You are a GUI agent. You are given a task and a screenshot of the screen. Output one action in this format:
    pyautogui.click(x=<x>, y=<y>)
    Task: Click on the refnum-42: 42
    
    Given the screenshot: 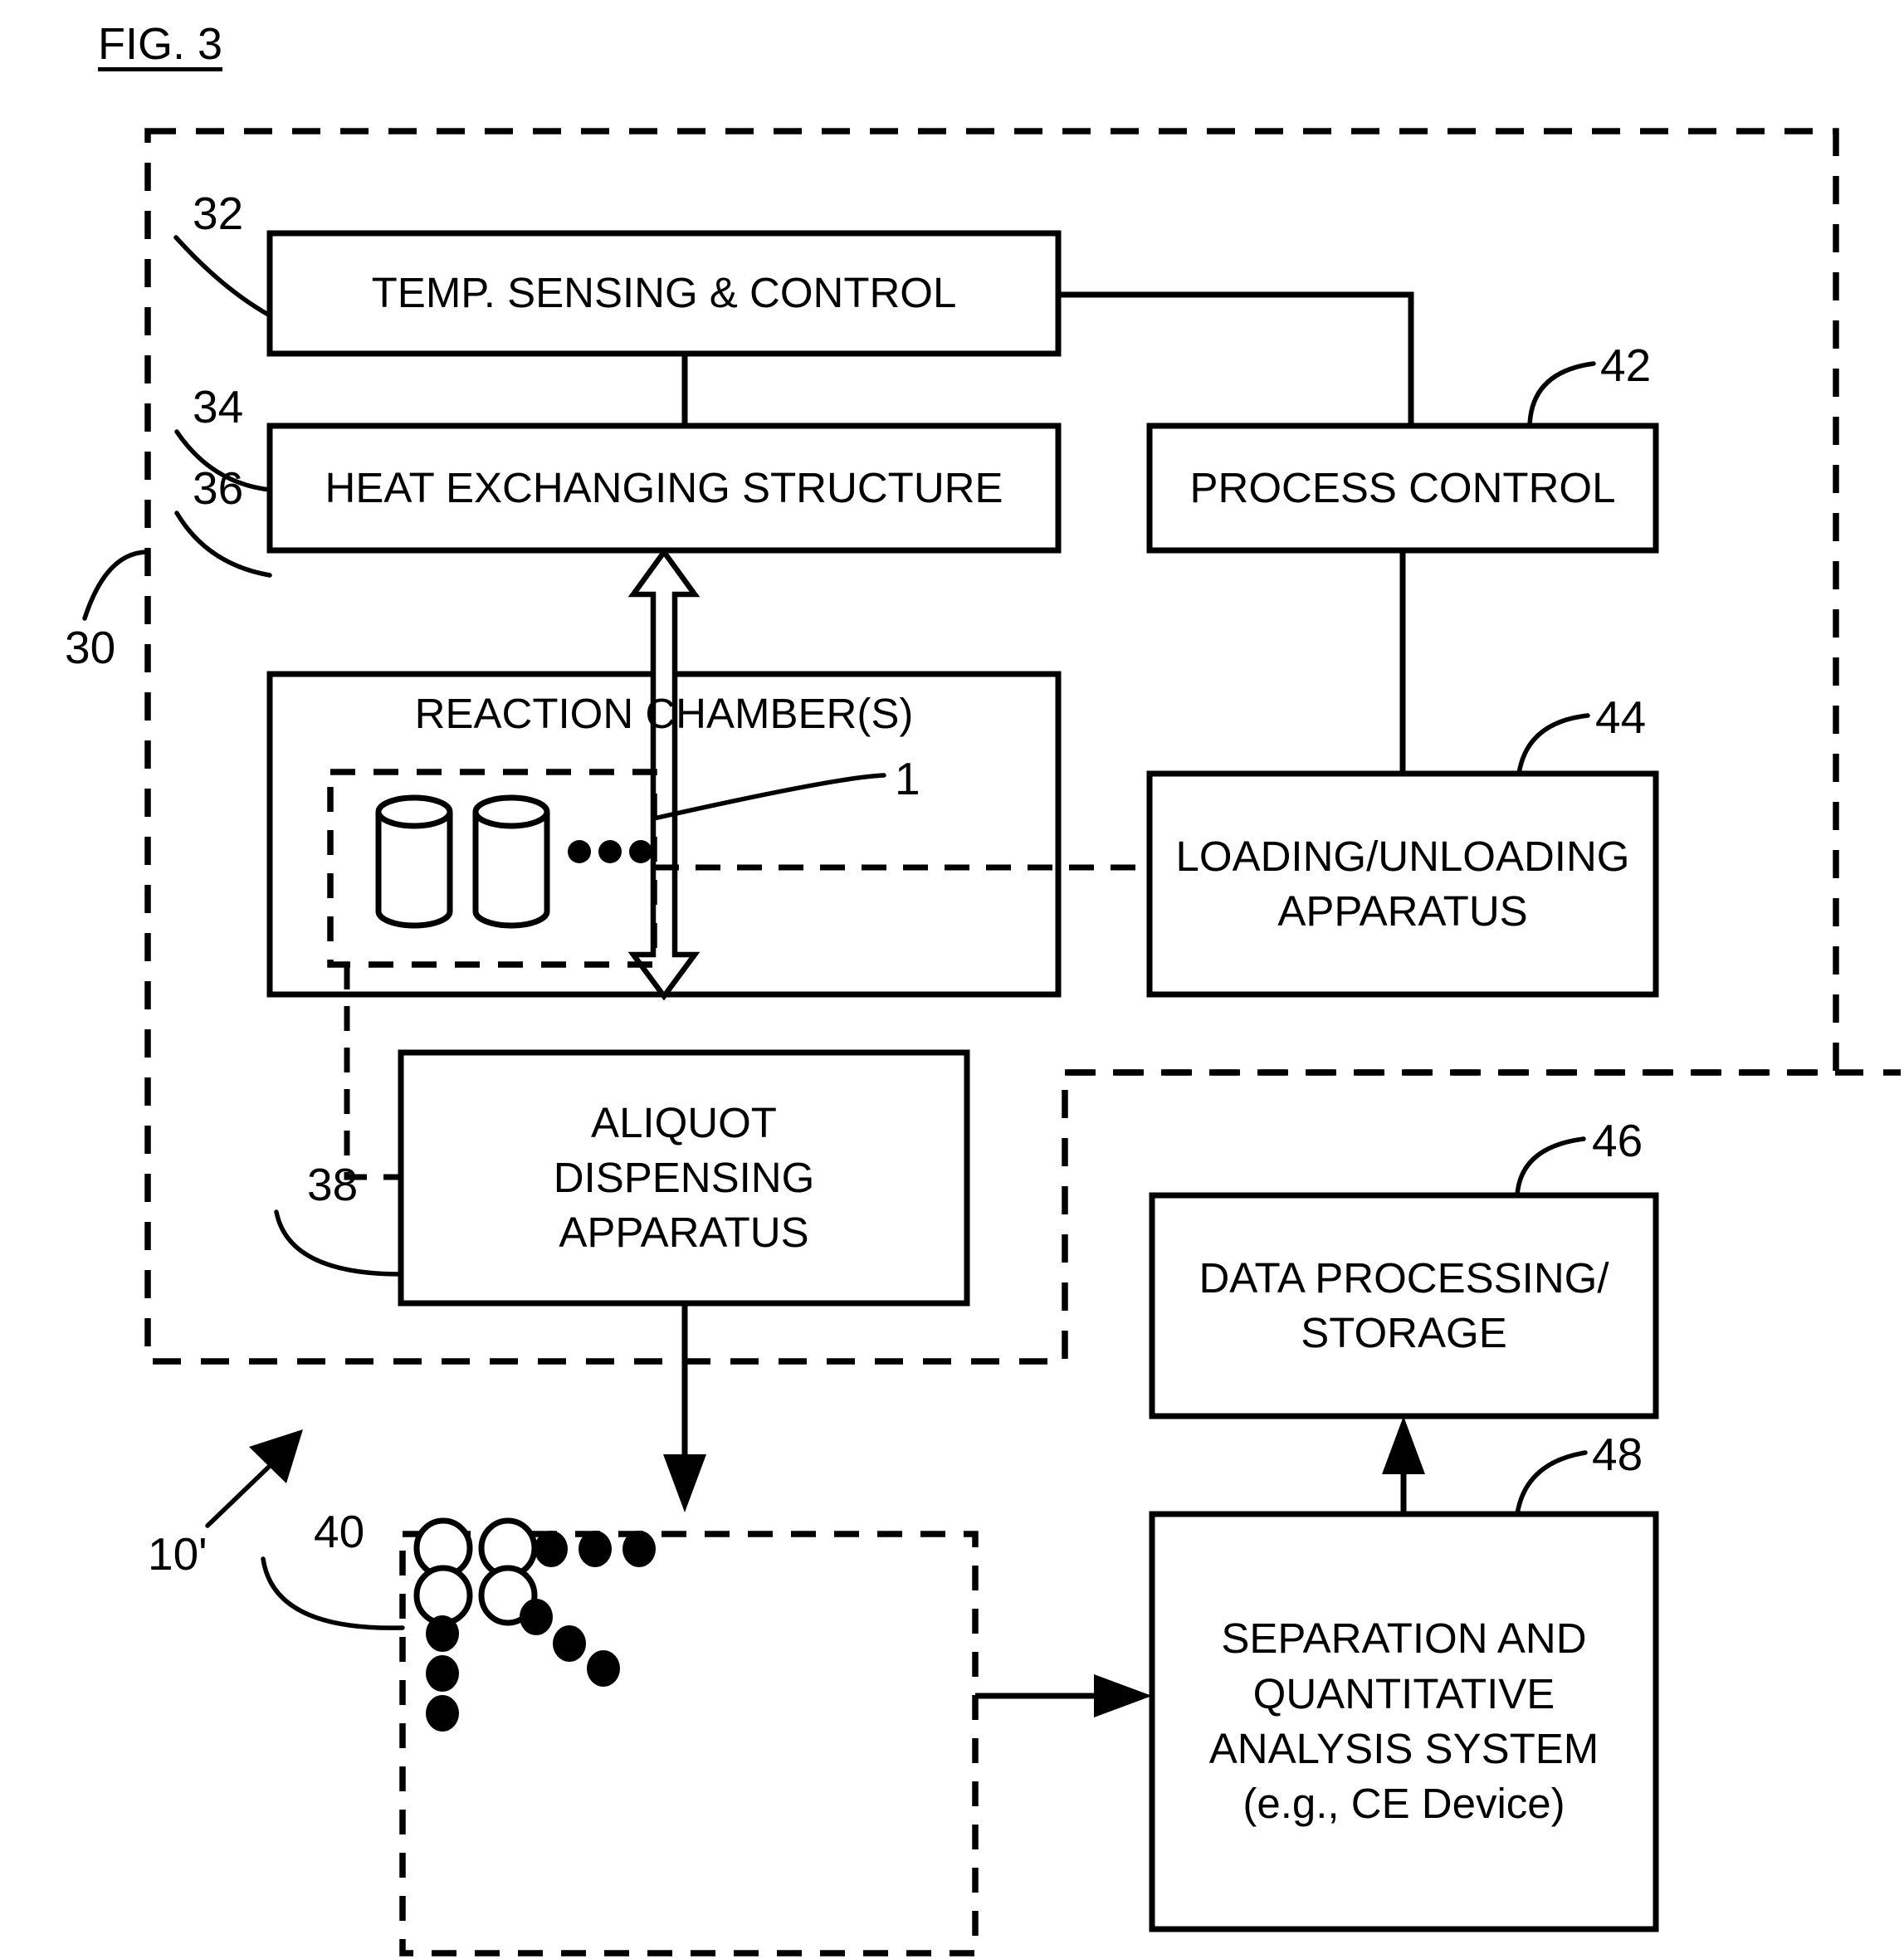 What is the action you would take?
    pyautogui.click(x=1626, y=365)
    